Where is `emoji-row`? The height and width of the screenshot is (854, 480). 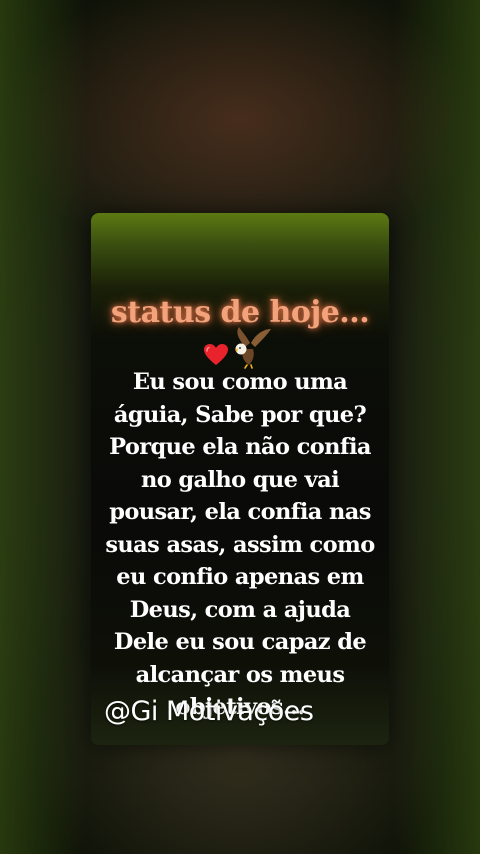
emoji-row is located at coordinates (243, 347).